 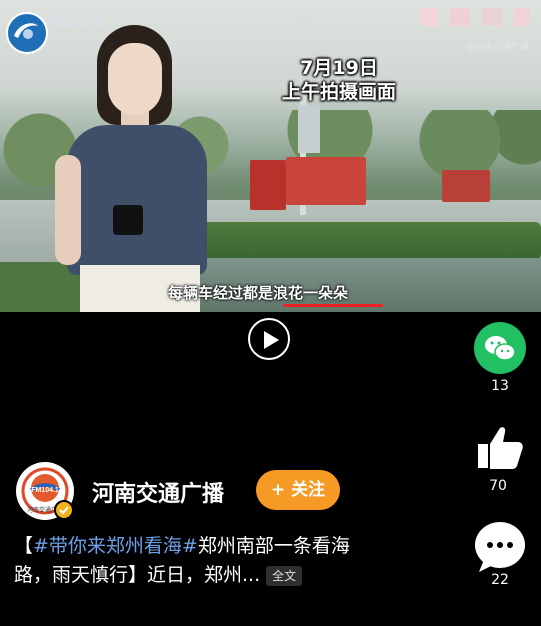 What do you see at coordinates (339, 80) in the screenshot?
I see `video-date-caption: 7月19日 上午拍摄画面` at bounding box center [339, 80].